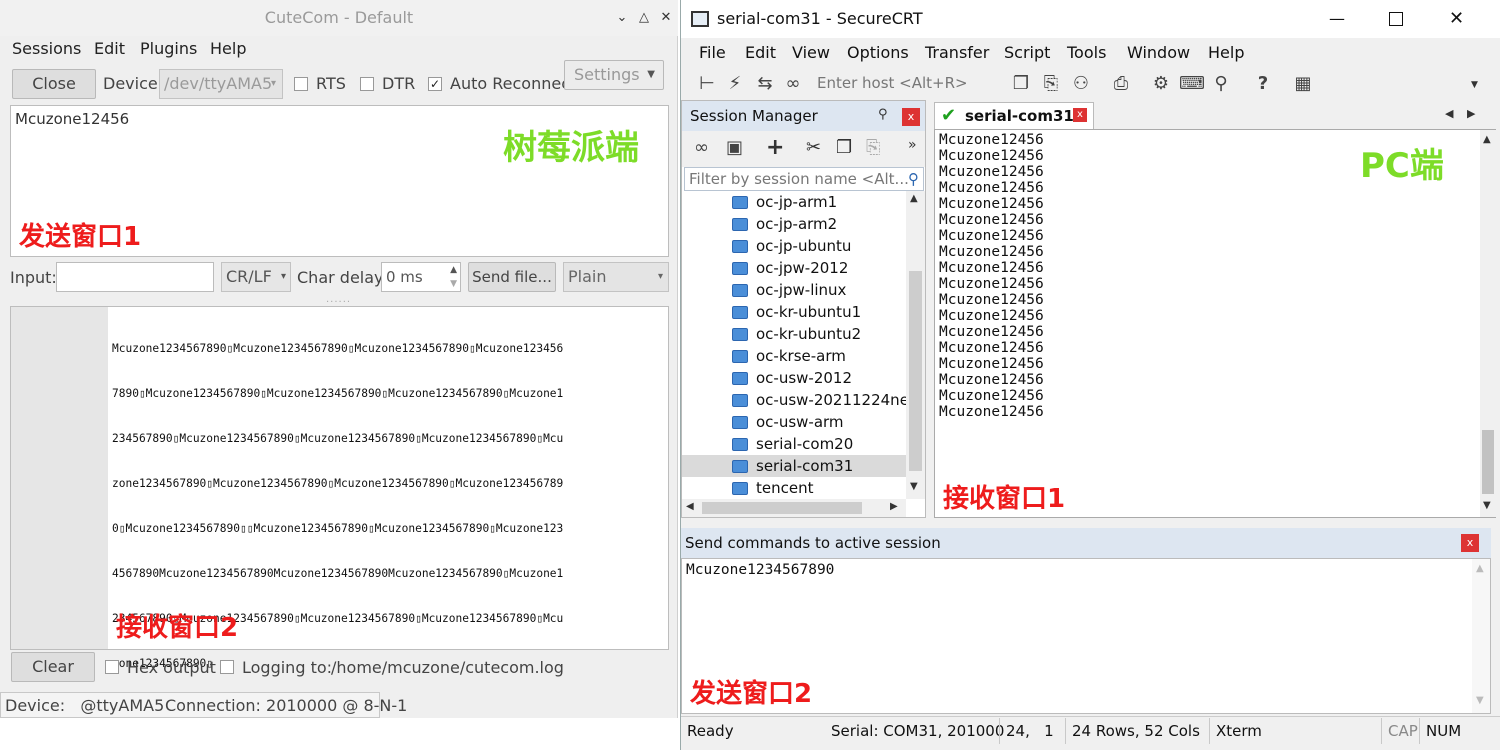 This screenshot has width=1500, height=750. Describe the element at coordinates (794, 290) in the screenshot. I see `session-item: oc-jpw-linux` at that location.